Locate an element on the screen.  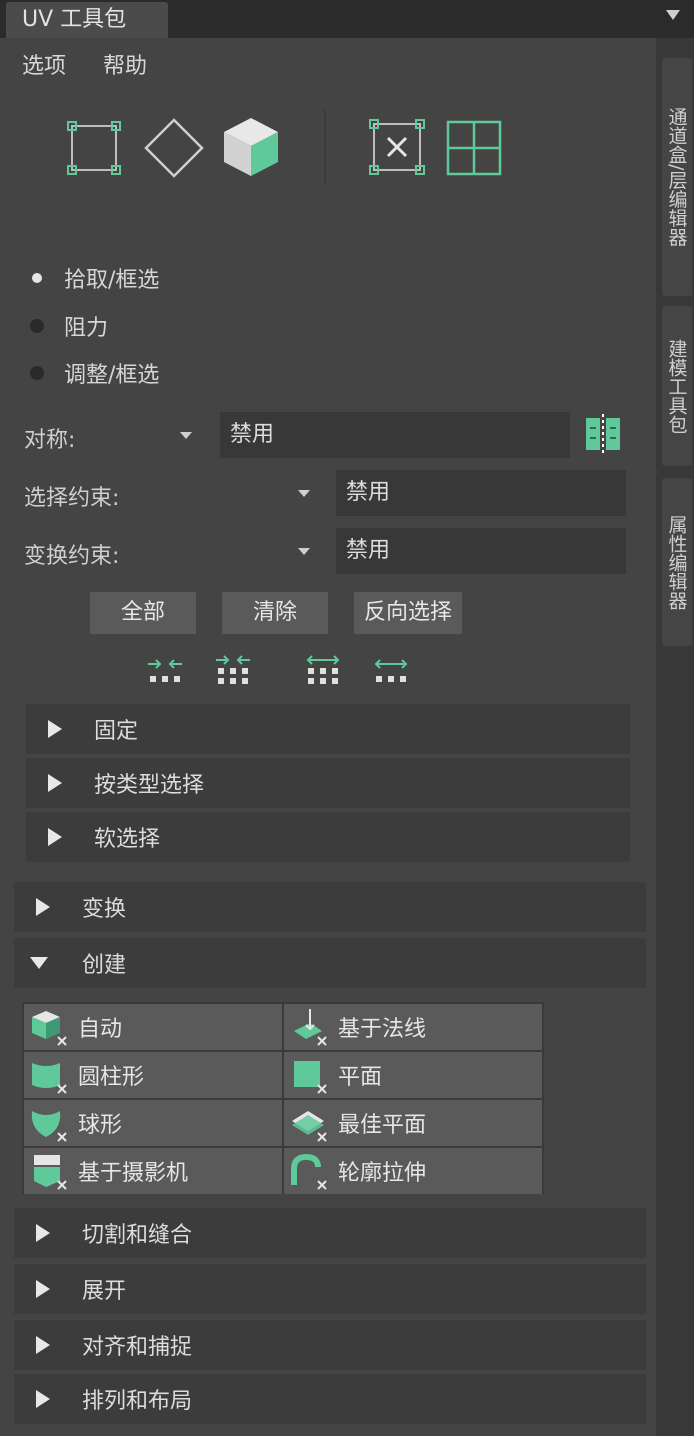
uv-shell-select-icon is located at coordinates (94, 148).